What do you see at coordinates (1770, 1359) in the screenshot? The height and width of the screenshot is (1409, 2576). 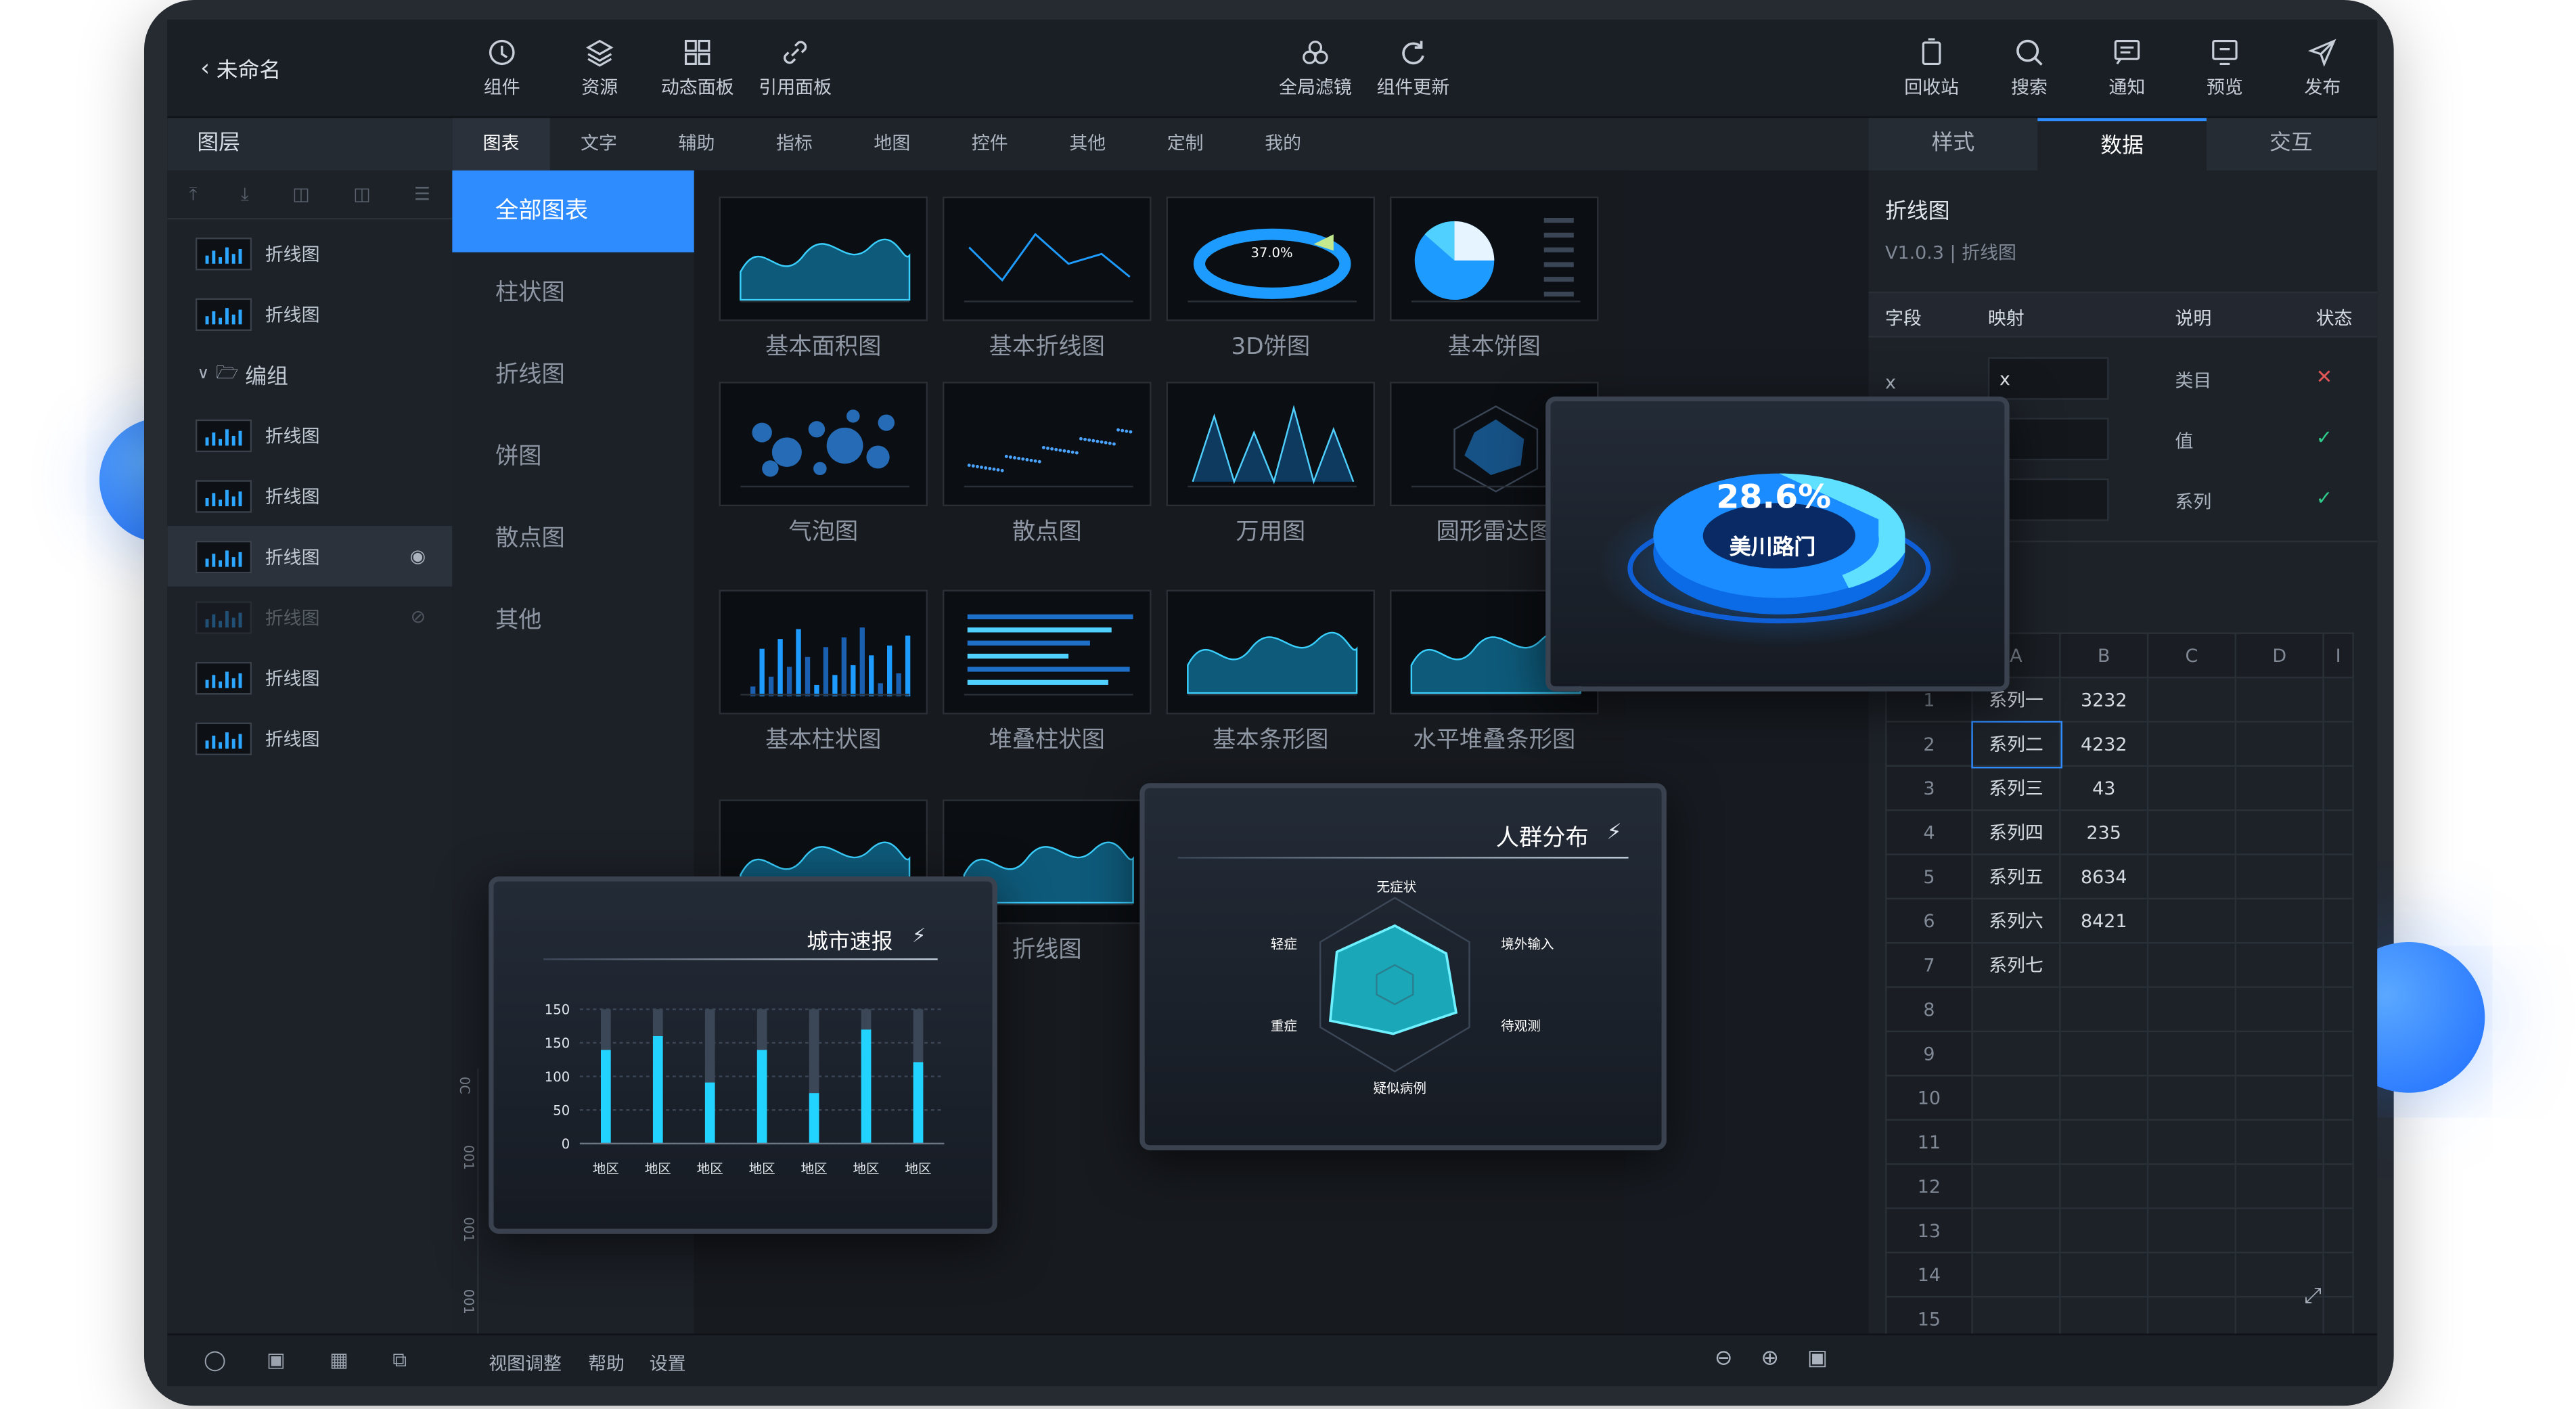 I see `zoom-in-icon: ⊕` at bounding box center [1770, 1359].